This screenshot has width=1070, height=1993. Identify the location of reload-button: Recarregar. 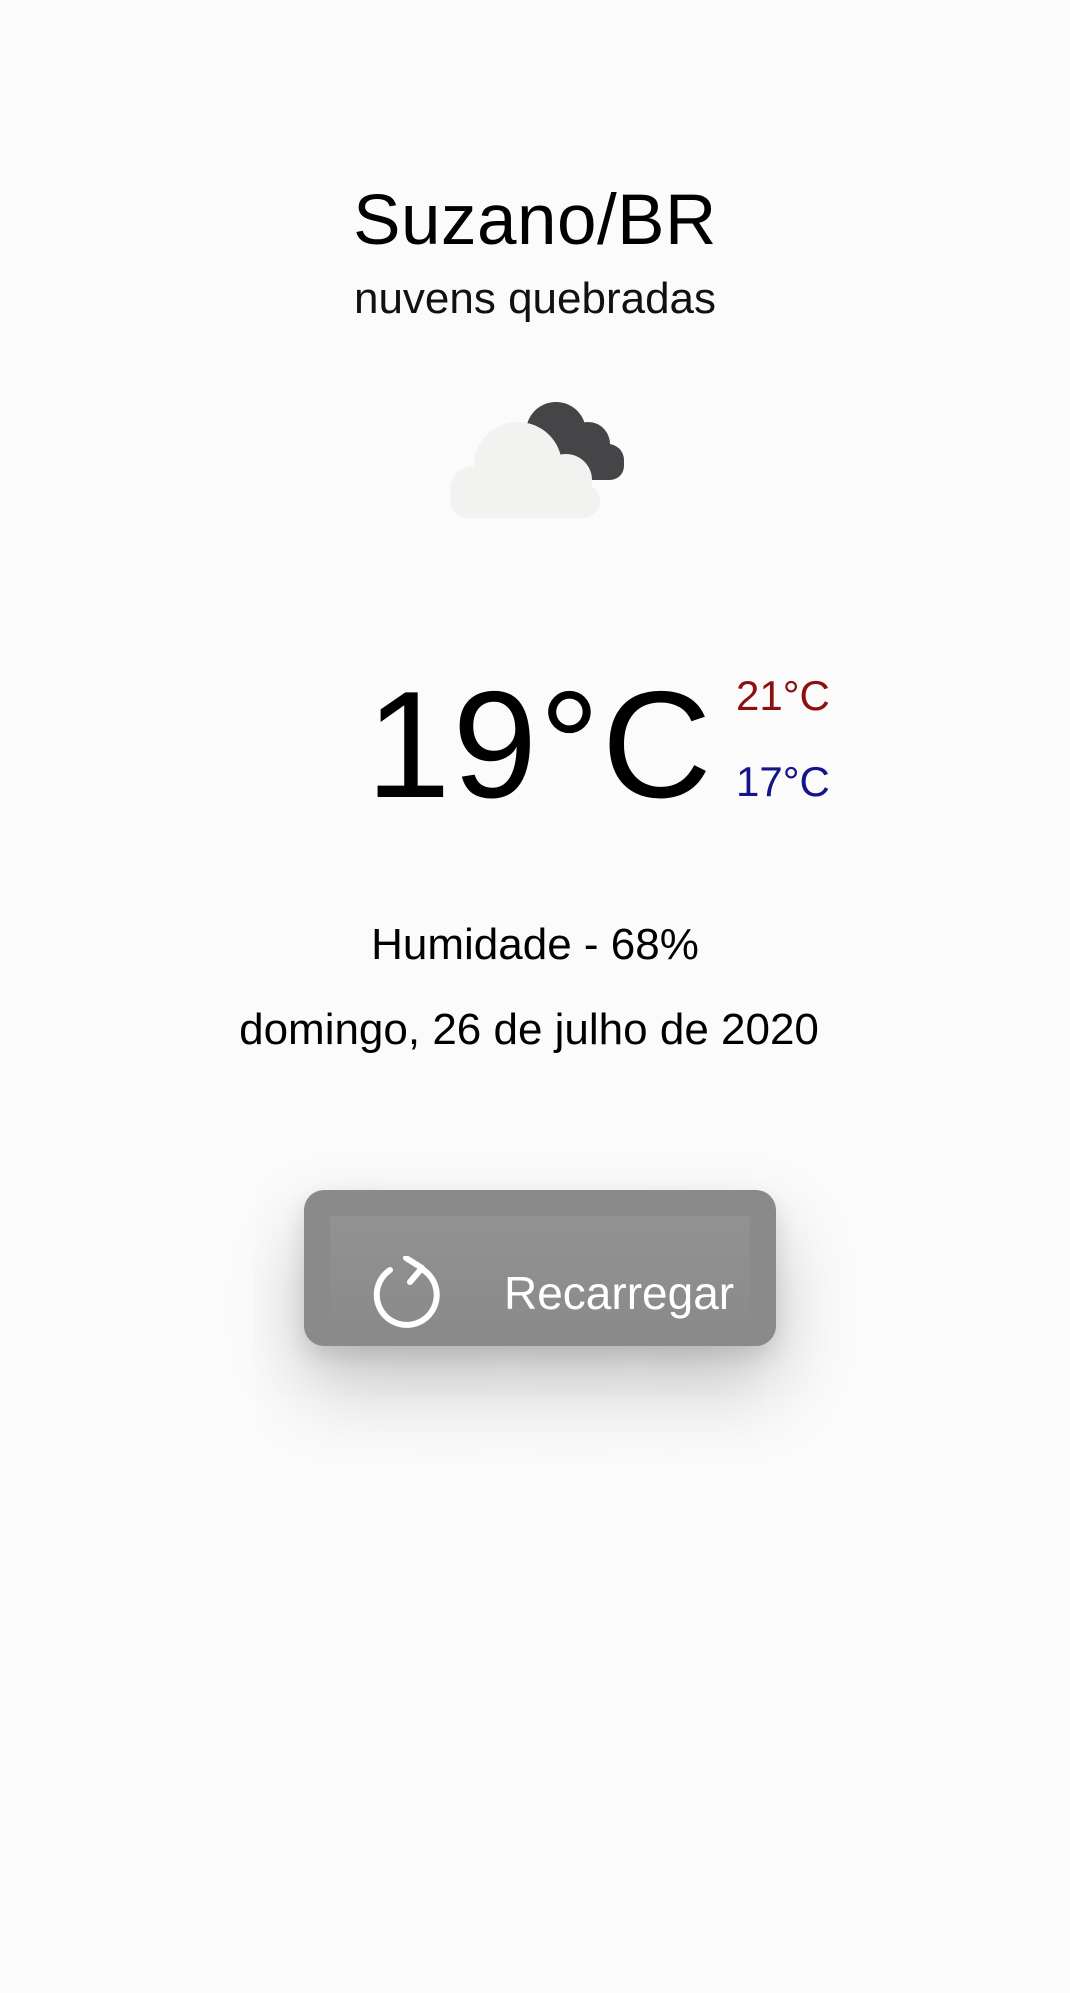
(540, 1268).